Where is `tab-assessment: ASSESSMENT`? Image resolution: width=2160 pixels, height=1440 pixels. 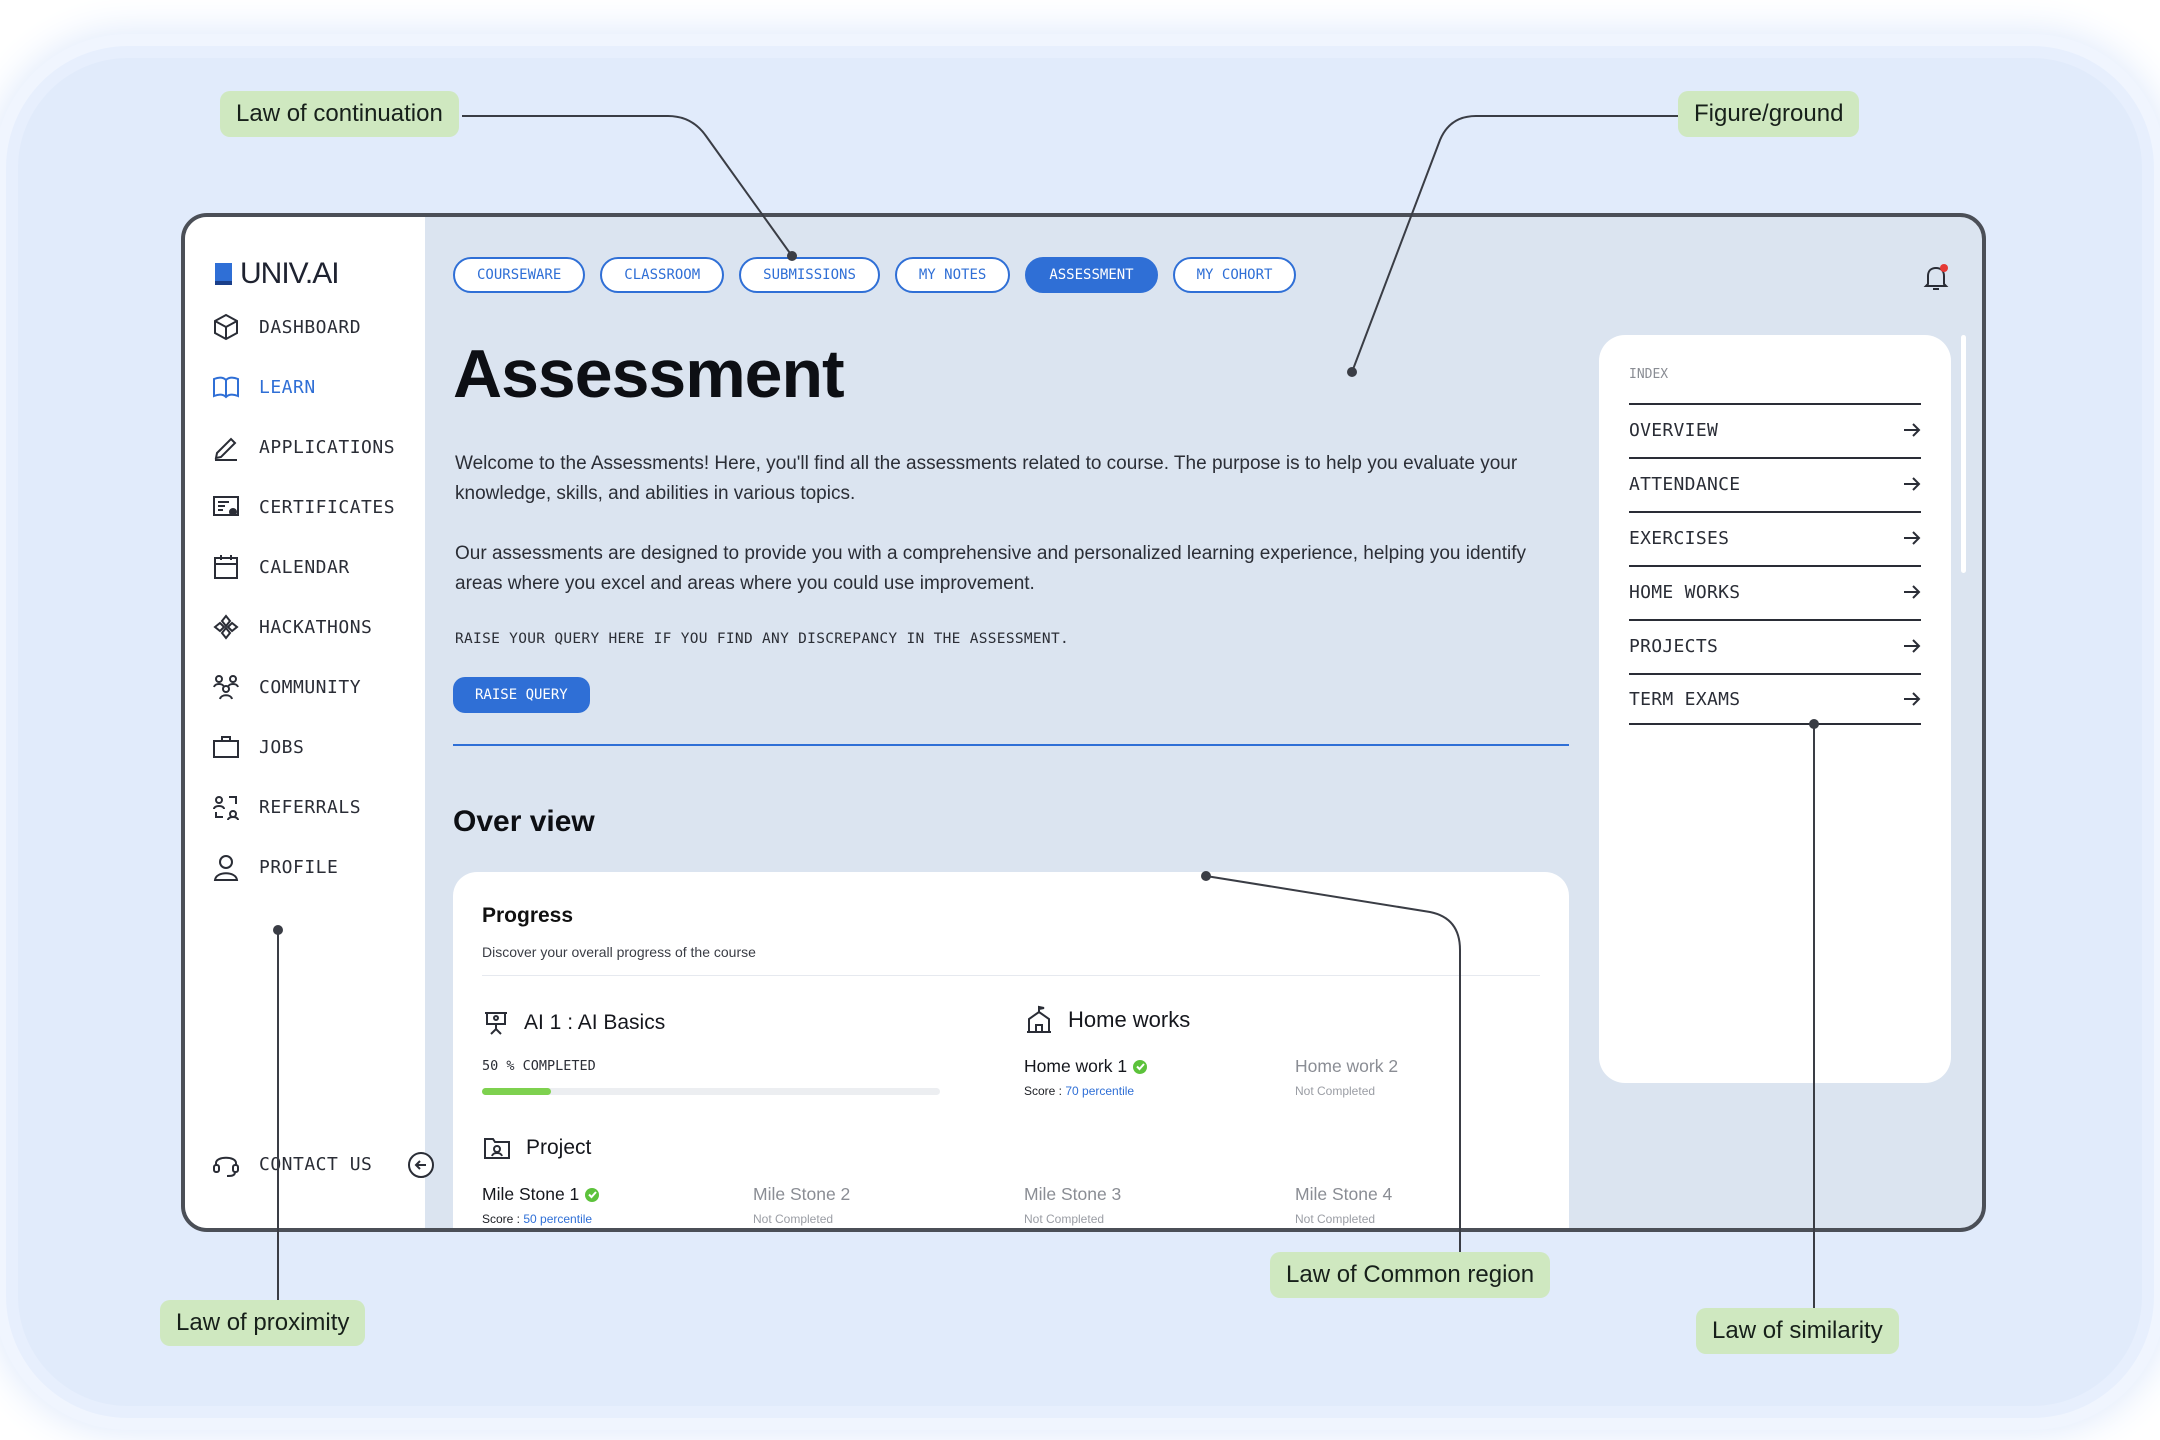
tab-assessment: ASSESSMENT is located at coordinates (1091, 275).